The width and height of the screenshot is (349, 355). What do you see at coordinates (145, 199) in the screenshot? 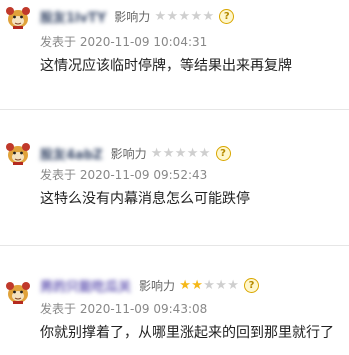
I see `comment-text: 这特么没有内幕消息怎么可能跌停` at bounding box center [145, 199].